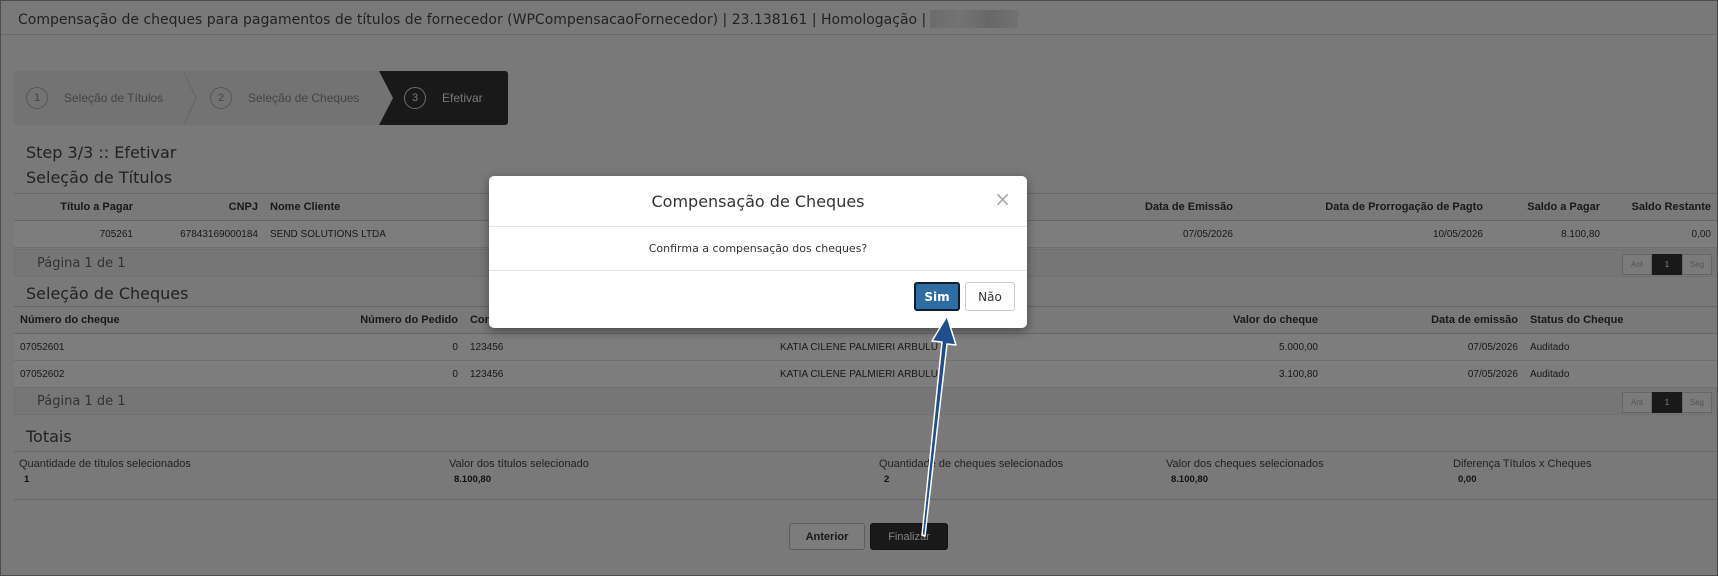  Describe the element at coordinates (758, 249) in the screenshot. I see `dialog-message: Confirma a compensação dos cheques?` at that location.